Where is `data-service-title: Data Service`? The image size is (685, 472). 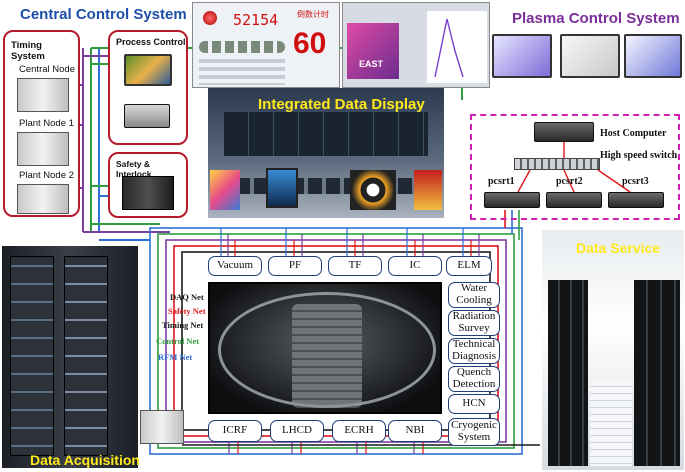
data-service-title: Data Service is located at coordinates (618, 248).